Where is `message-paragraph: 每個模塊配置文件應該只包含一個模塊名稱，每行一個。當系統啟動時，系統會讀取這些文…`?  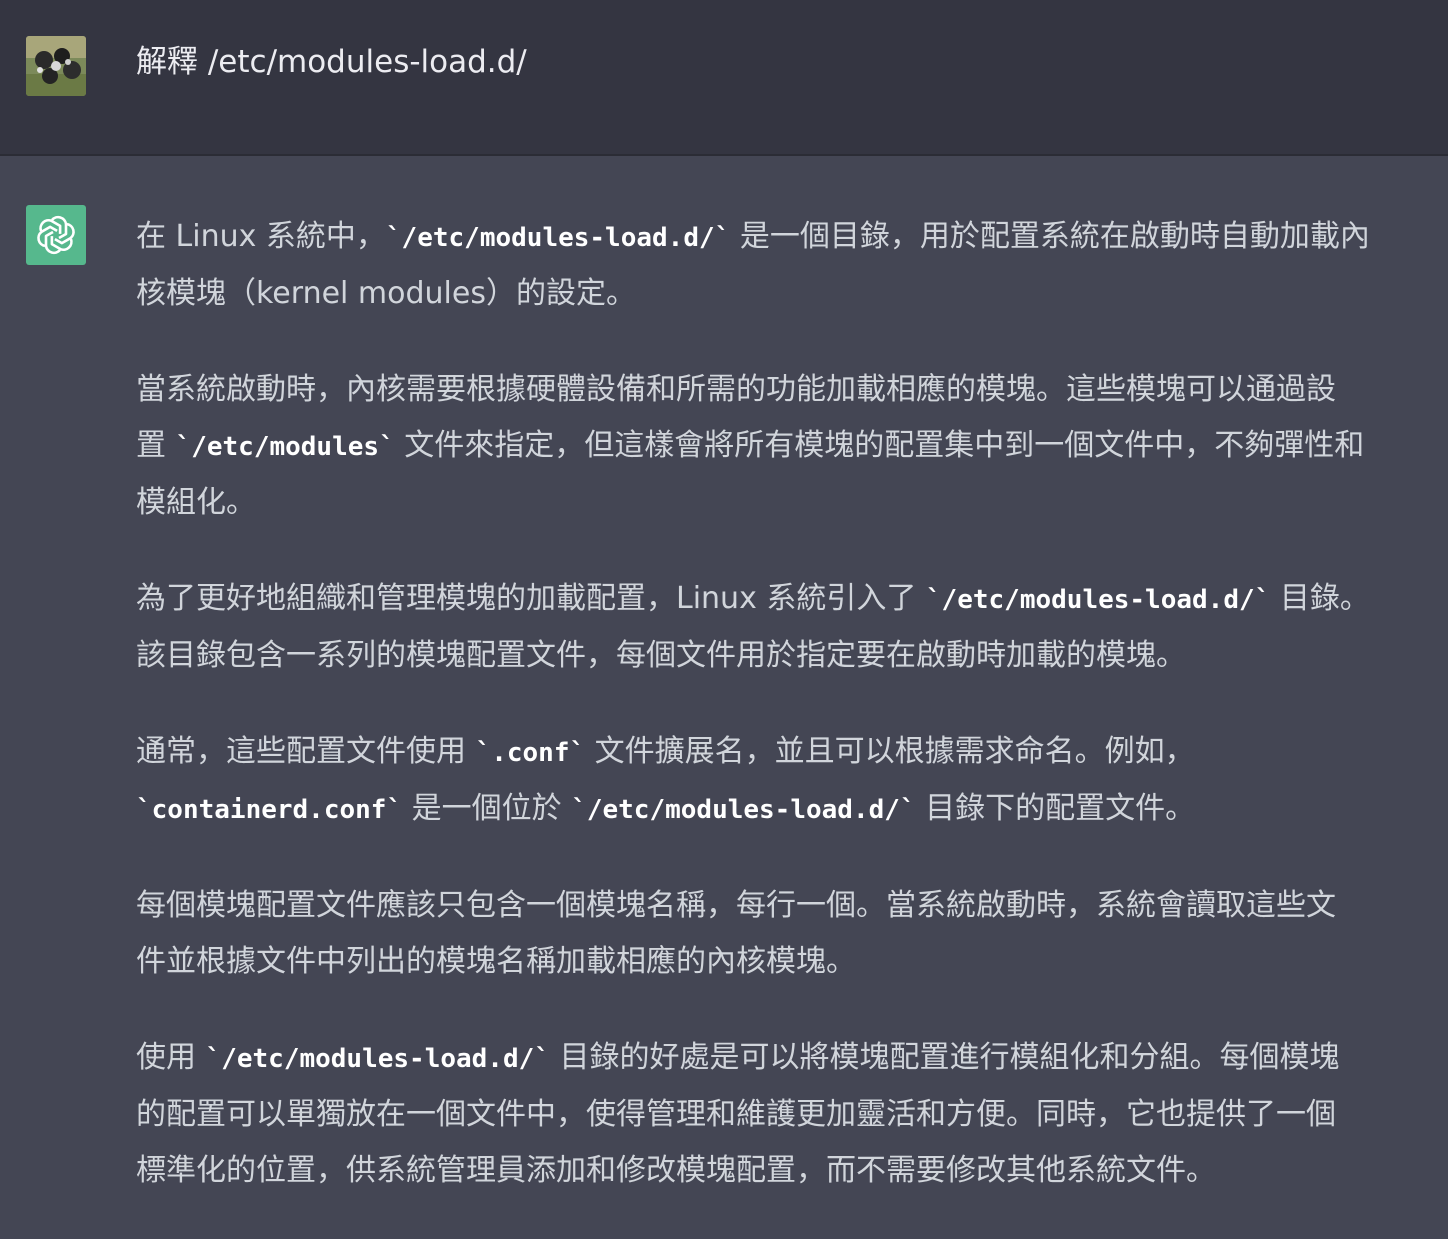
message-paragraph: 每個模塊配置文件應該只包含一個模塊名稱，每行一個。當系統啟動時，系統會讀取這些文… is located at coordinates (789, 934).